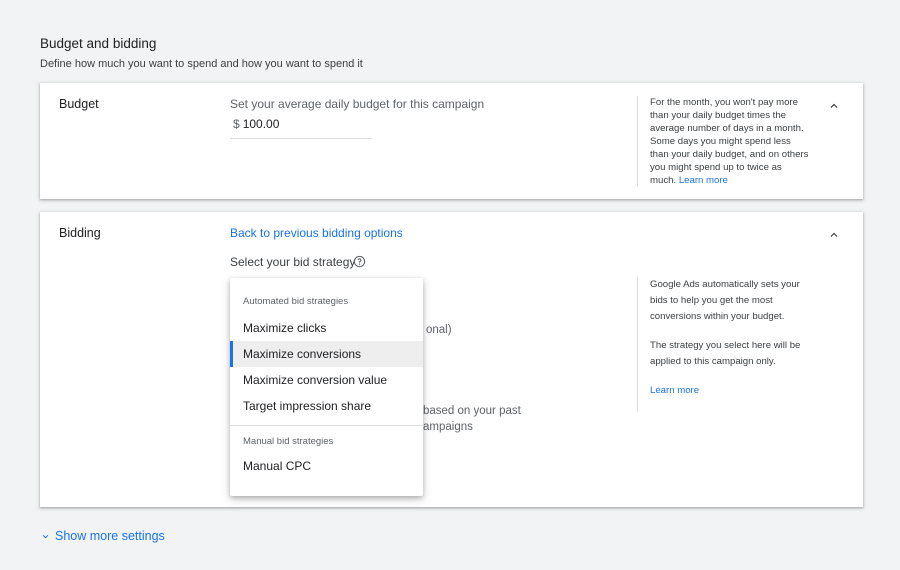 The height and width of the screenshot is (570, 900). I want to click on obscured-text-1: onal), so click(439, 330).